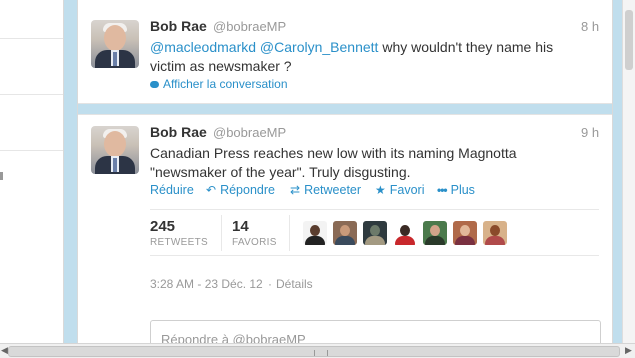 The image size is (635, 358). I want to click on vertical-scrollbar, so click(628, 171).